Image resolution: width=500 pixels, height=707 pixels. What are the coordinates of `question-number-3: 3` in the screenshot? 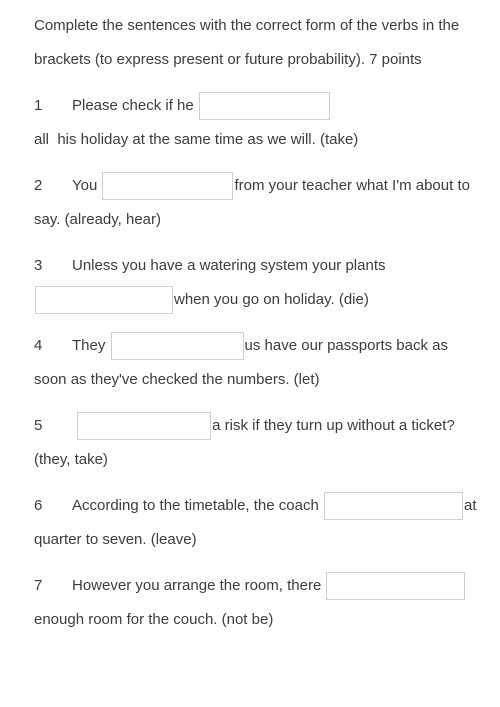 It's located at (38, 265).